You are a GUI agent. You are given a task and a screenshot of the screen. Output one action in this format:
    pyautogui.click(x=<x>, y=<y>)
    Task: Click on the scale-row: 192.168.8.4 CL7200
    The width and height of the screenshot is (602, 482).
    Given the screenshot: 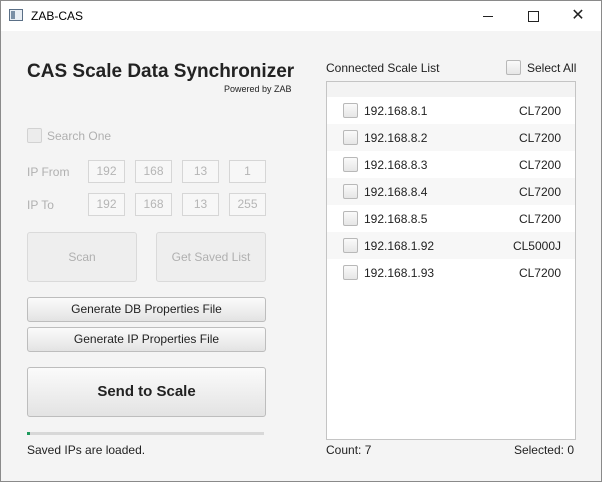 What is the action you would take?
    pyautogui.click(x=451, y=191)
    